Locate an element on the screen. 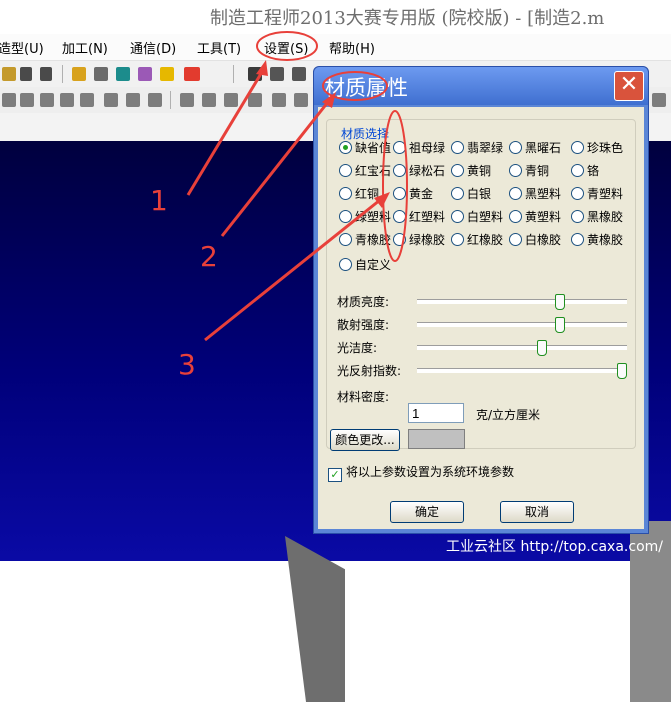  reflection-slider is located at coordinates (522, 371).